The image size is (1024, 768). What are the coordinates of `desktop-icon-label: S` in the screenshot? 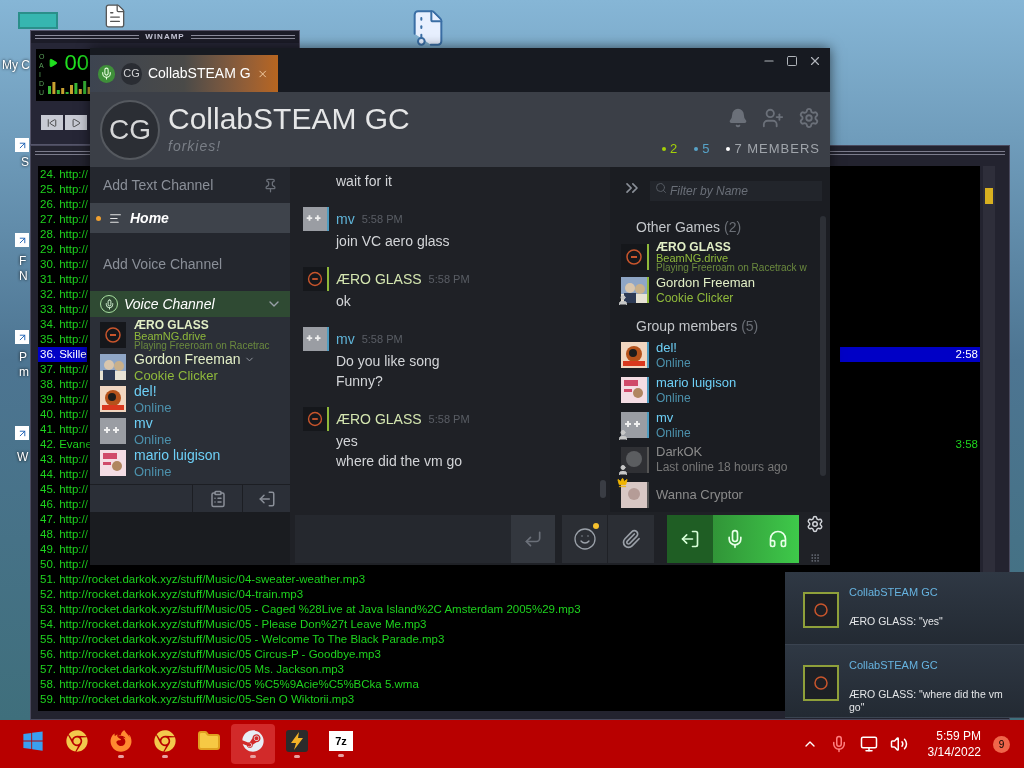 It's located at (25, 162).